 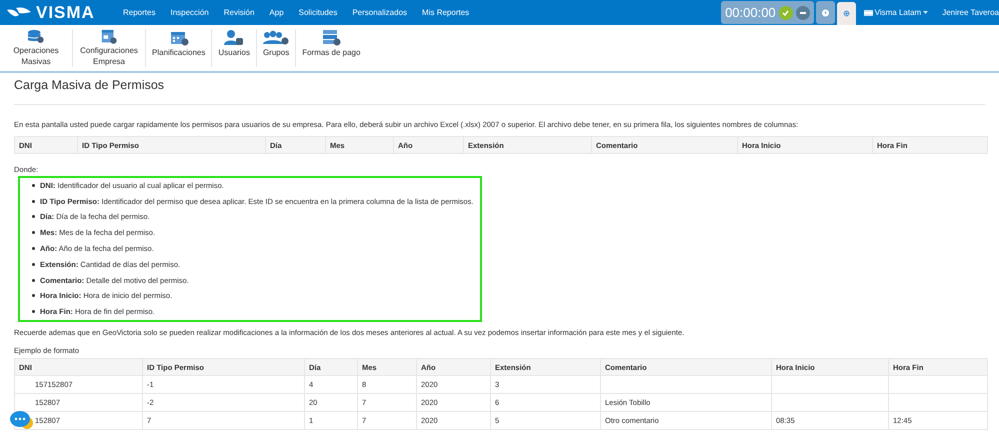 I want to click on logo-text: VISMA, so click(x=65, y=13).